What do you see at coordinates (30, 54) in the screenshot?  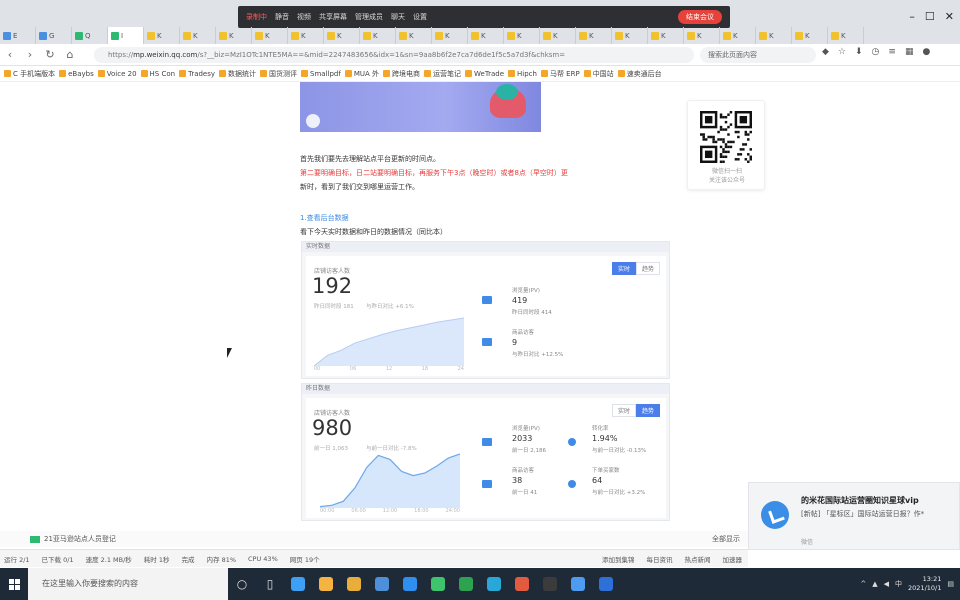 I see `forward-icon: ›` at bounding box center [30, 54].